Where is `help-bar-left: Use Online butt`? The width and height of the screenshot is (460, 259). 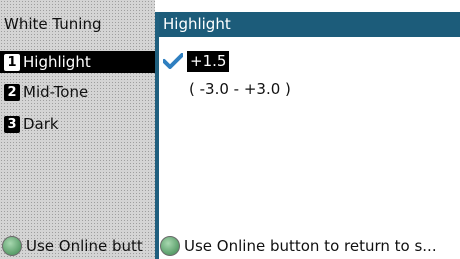 help-bar-left: Use Online butt is located at coordinates (77, 246).